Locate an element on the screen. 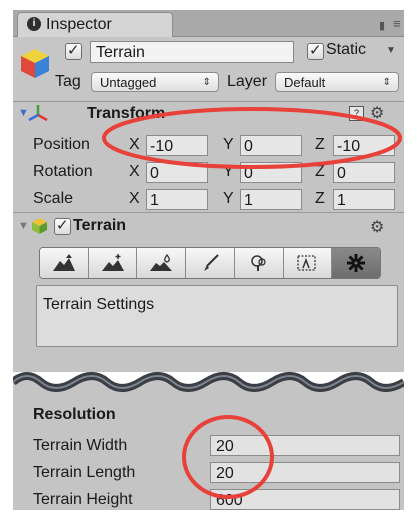  tool-terrain-settings is located at coordinates (356, 263).